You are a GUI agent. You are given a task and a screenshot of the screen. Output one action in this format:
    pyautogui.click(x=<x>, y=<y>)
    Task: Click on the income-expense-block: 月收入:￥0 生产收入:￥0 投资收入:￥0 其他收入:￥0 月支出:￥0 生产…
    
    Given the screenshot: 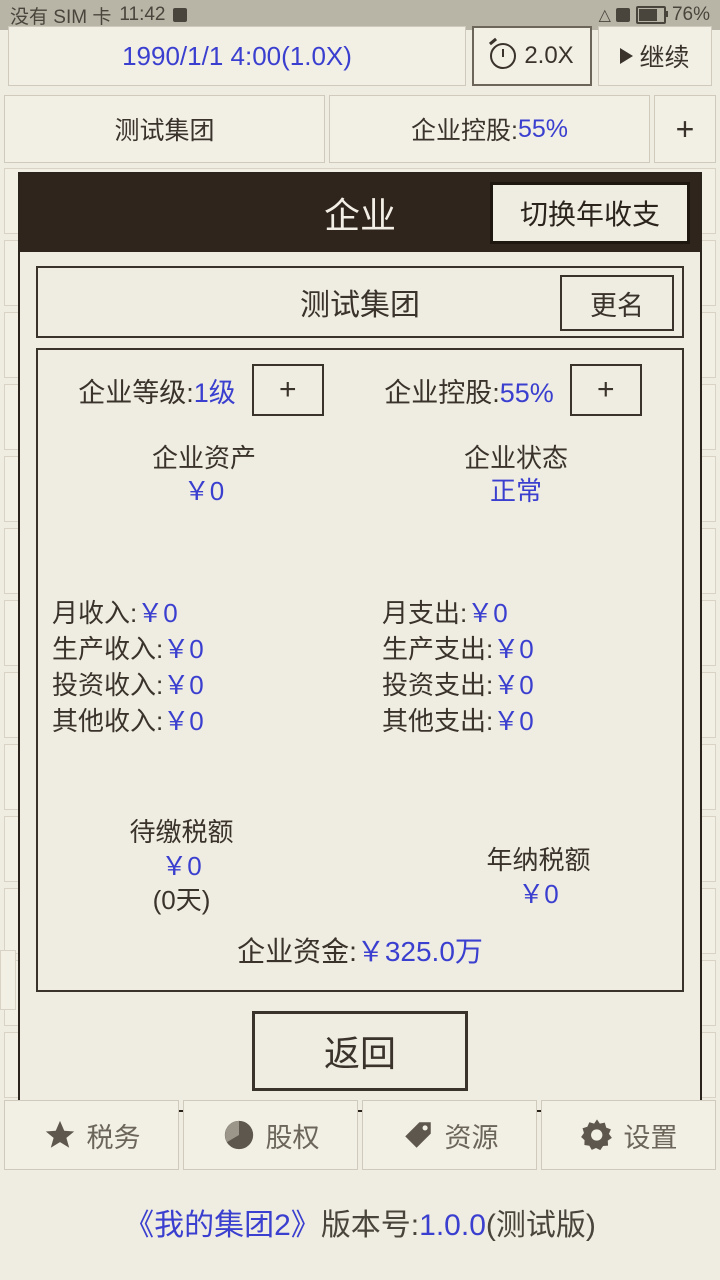 What is the action you would take?
    pyautogui.click(x=360, y=668)
    